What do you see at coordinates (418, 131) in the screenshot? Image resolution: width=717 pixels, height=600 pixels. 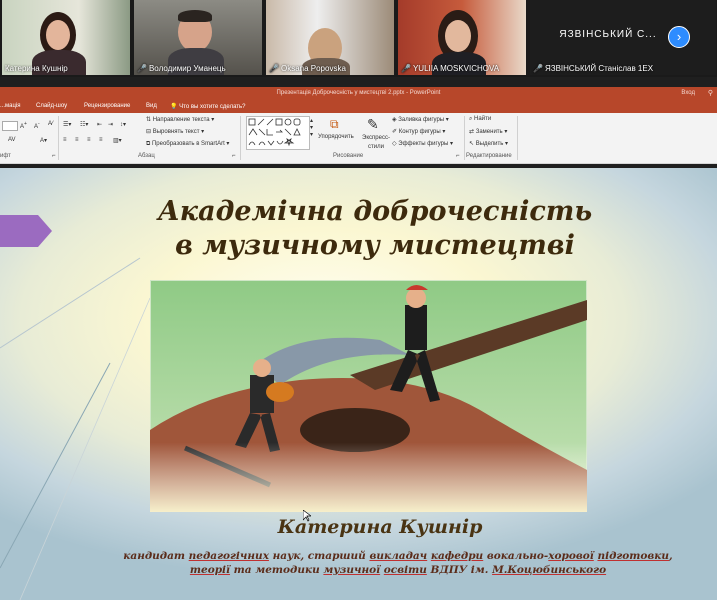 I see `shape-outline-button: ✐ Контур фигуры ▾` at bounding box center [418, 131].